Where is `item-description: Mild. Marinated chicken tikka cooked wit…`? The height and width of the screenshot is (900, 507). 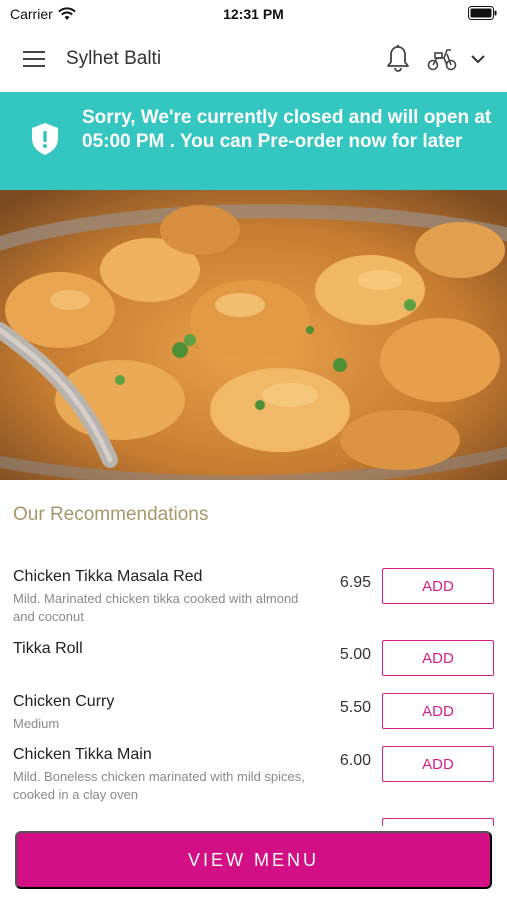 item-description: Mild. Marinated chicken tikka cooked wit… is located at coordinates (156, 607).